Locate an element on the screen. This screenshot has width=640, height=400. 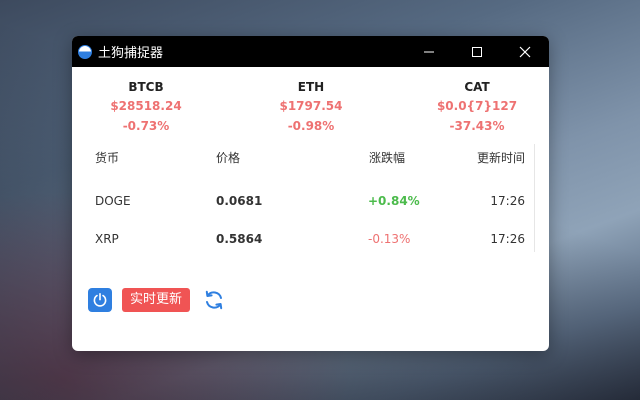
ticker-price: $1797.54 is located at coordinates (311, 106).